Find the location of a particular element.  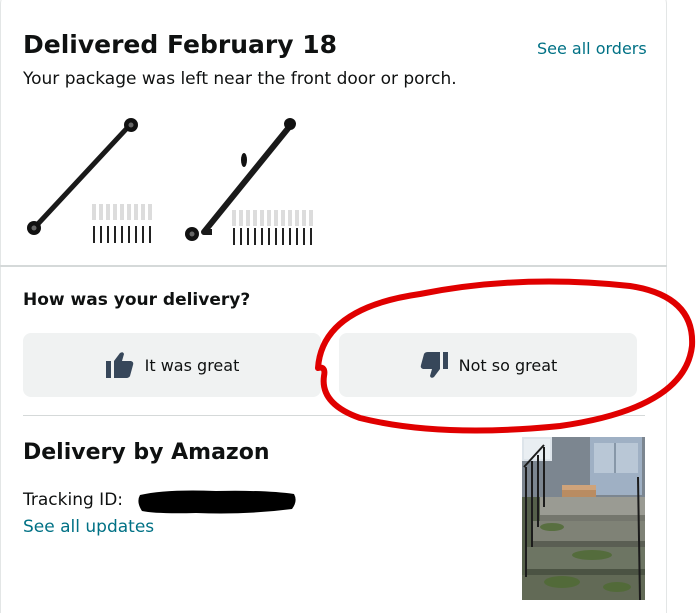

see-all-updates-link: See all updates is located at coordinates (88, 527).